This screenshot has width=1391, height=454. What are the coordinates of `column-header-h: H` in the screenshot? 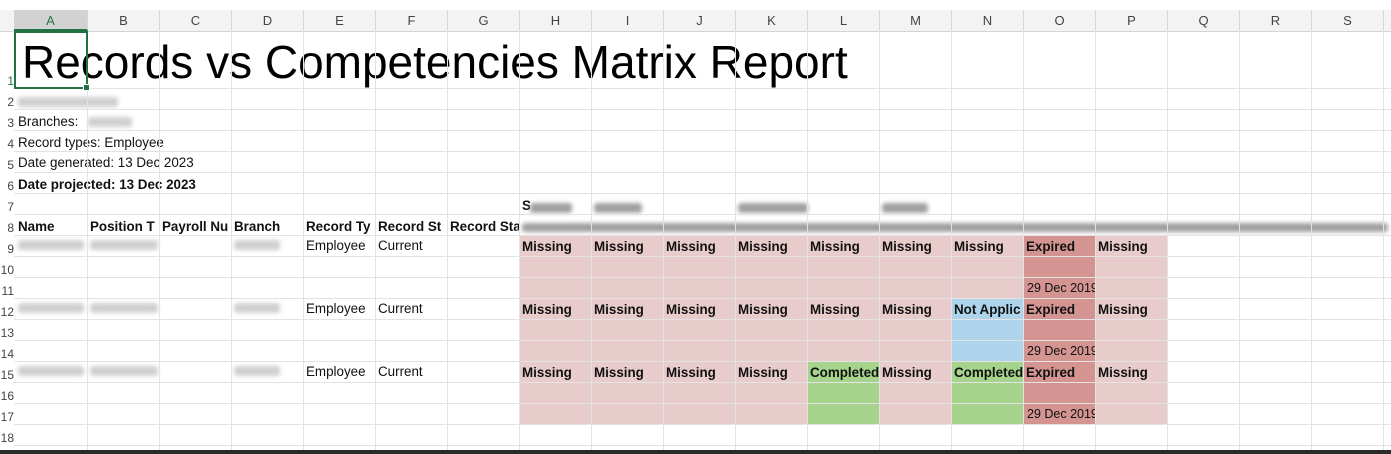 It's located at (556, 20).